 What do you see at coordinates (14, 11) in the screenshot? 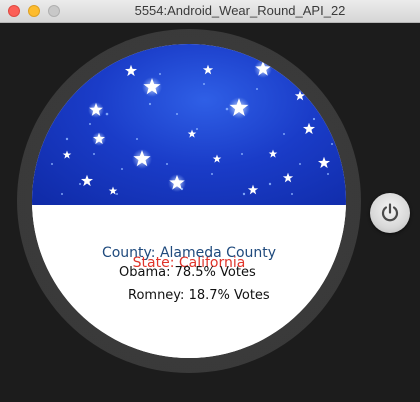
I see `close-window-icon` at bounding box center [14, 11].